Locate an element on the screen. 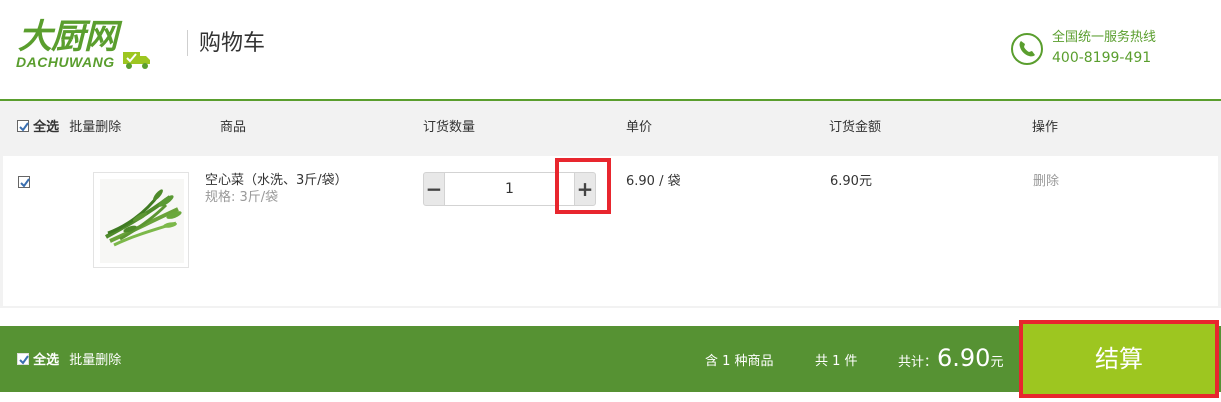 The width and height of the screenshot is (1221, 402). item-checkbox is located at coordinates (24, 182).